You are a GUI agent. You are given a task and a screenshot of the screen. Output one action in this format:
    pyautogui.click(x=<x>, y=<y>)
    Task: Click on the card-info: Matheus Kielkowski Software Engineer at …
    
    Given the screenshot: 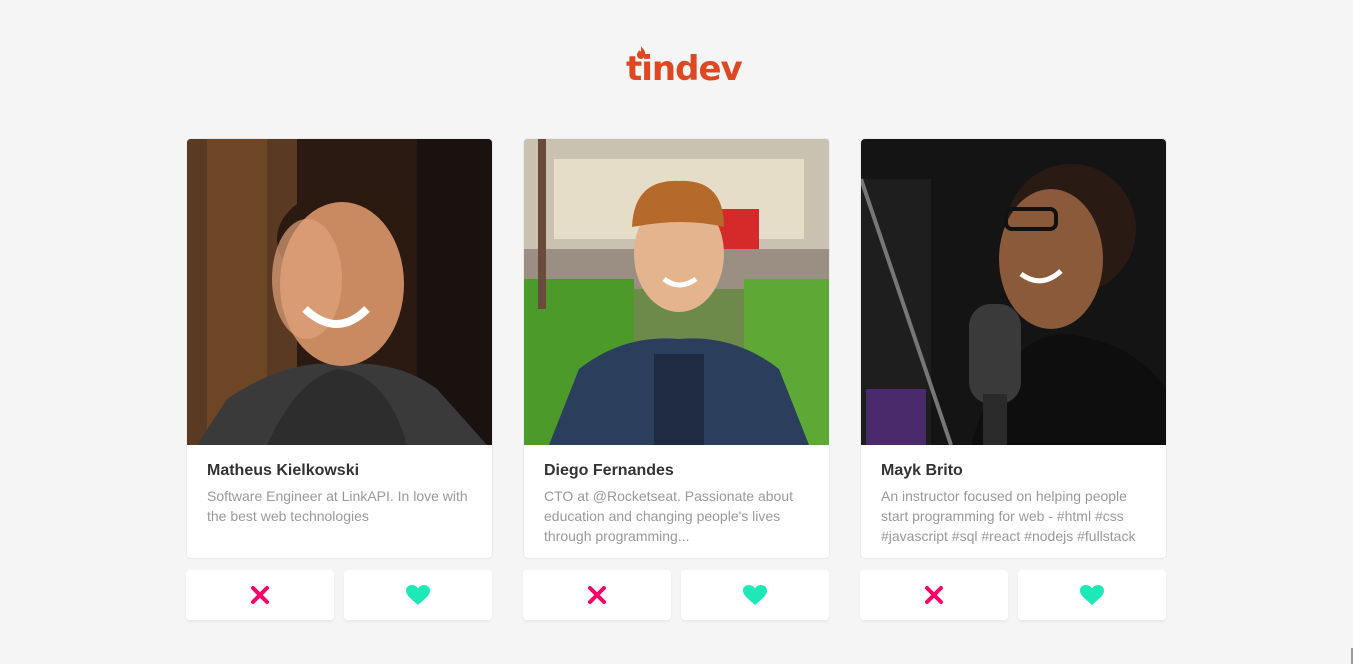 What is the action you would take?
    pyautogui.click(x=339, y=485)
    